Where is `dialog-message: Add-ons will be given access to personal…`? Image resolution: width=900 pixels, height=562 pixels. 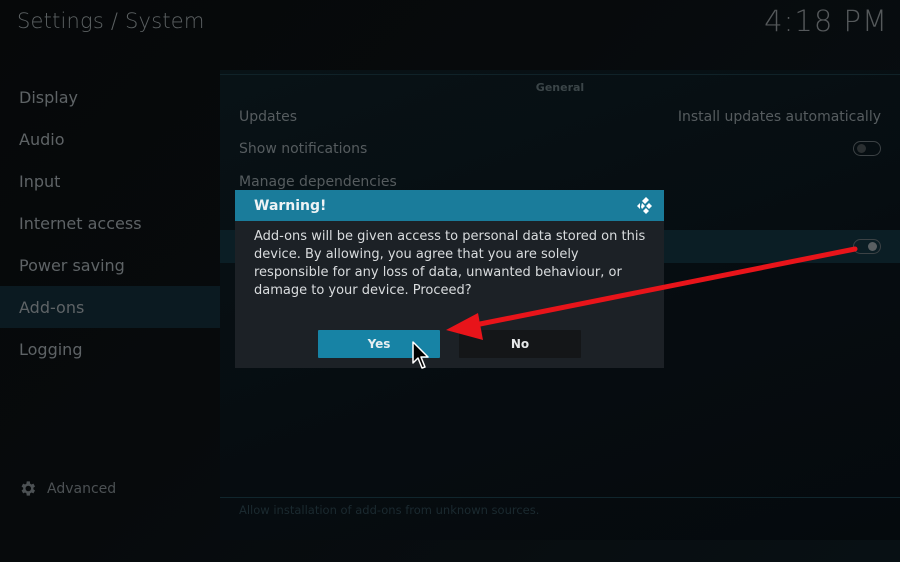 dialog-message: Add-ons will be given access to personal… is located at coordinates (450, 263).